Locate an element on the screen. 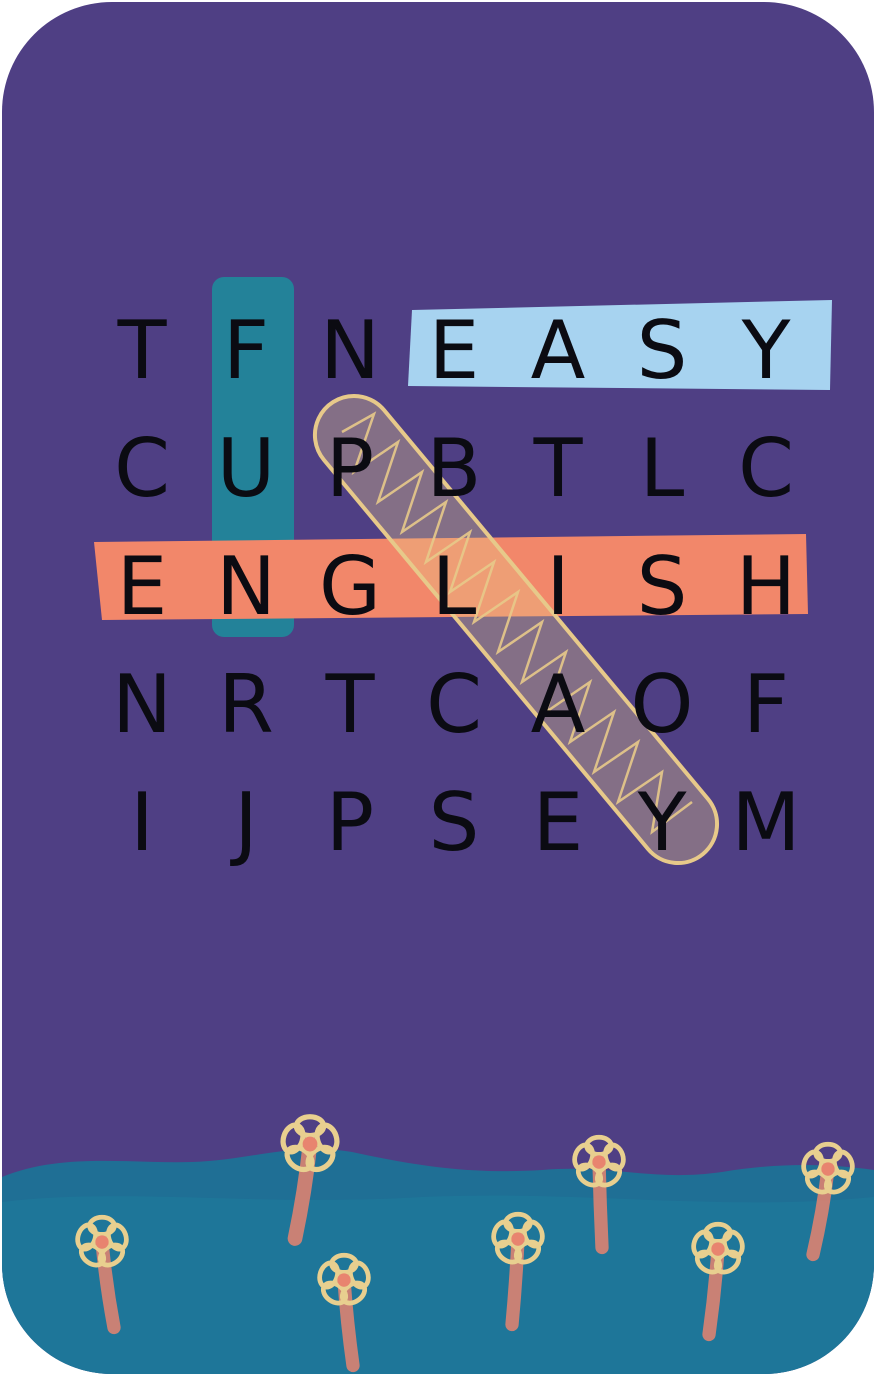 This screenshot has height=1376, width=876. grid-cell: B is located at coordinates (454, 469).